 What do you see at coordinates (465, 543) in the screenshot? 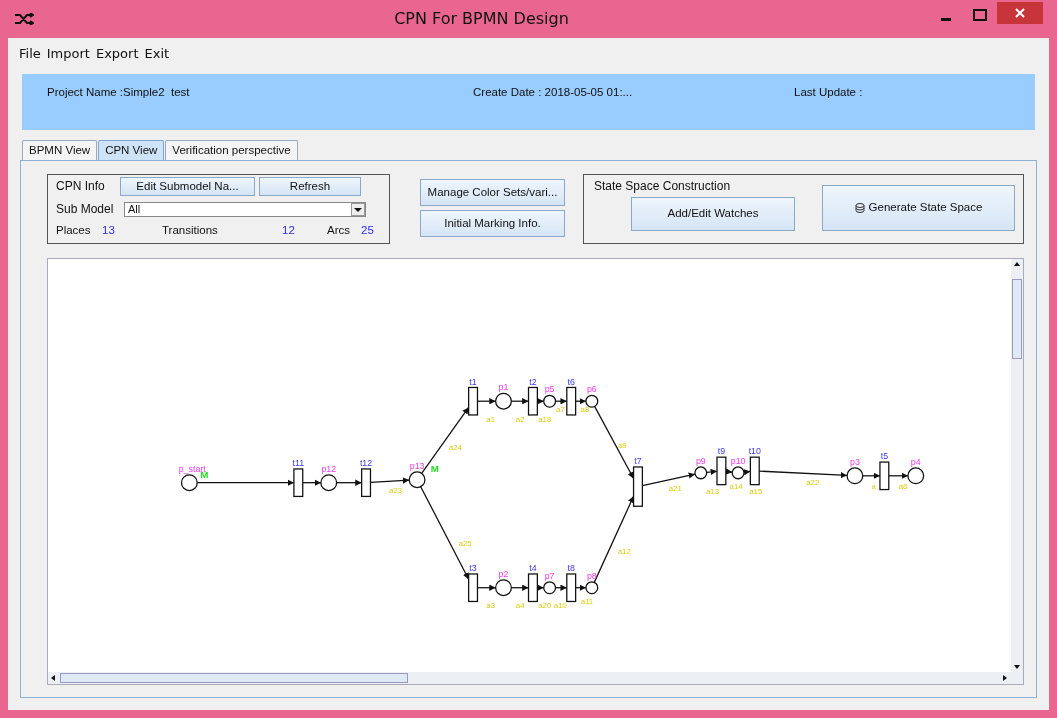
I see `arc-label: a25` at bounding box center [465, 543].